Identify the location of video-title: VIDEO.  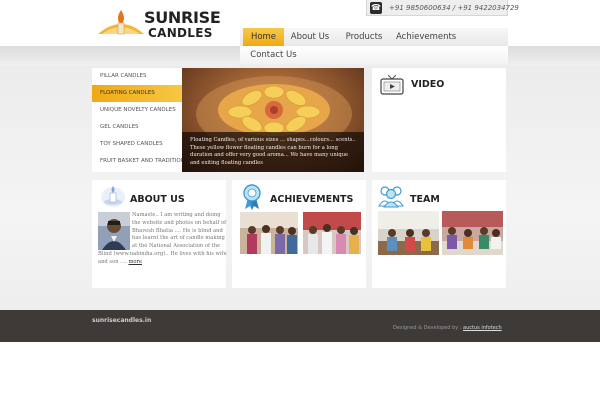
(427, 84).